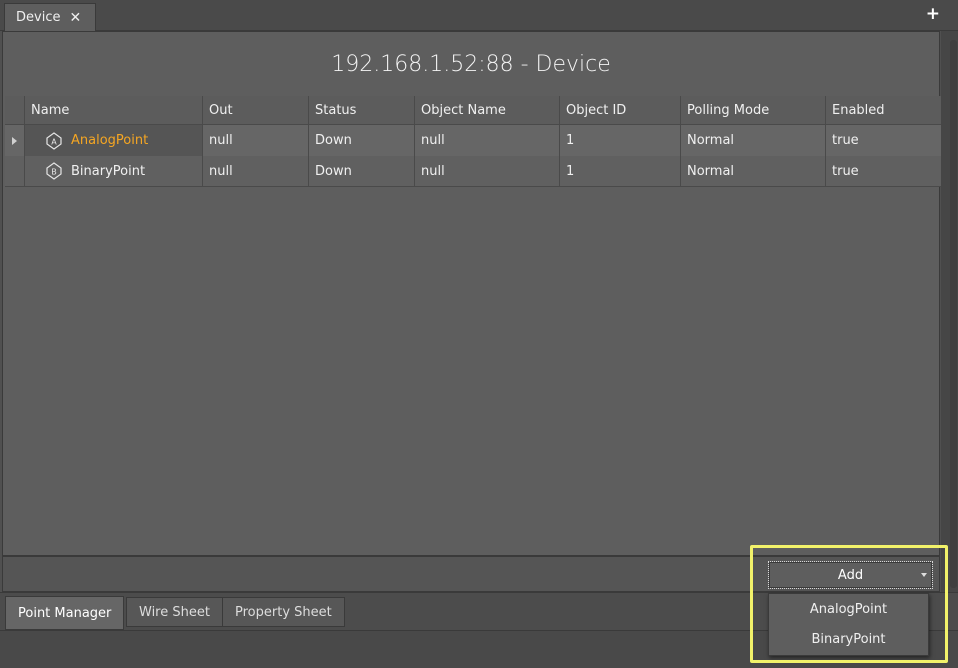 Image resolution: width=958 pixels, height=668 pixels. What do you see at coordinates (38, 17) in the screenshot?
I see `tab-device-label: Device` at bounding box center [38, 17].